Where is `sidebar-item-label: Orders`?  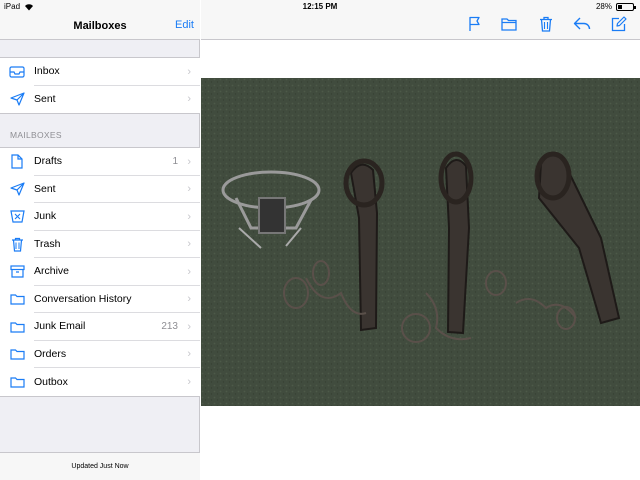
sidebar-item-label: Orders is located at coordinates (117, 354).